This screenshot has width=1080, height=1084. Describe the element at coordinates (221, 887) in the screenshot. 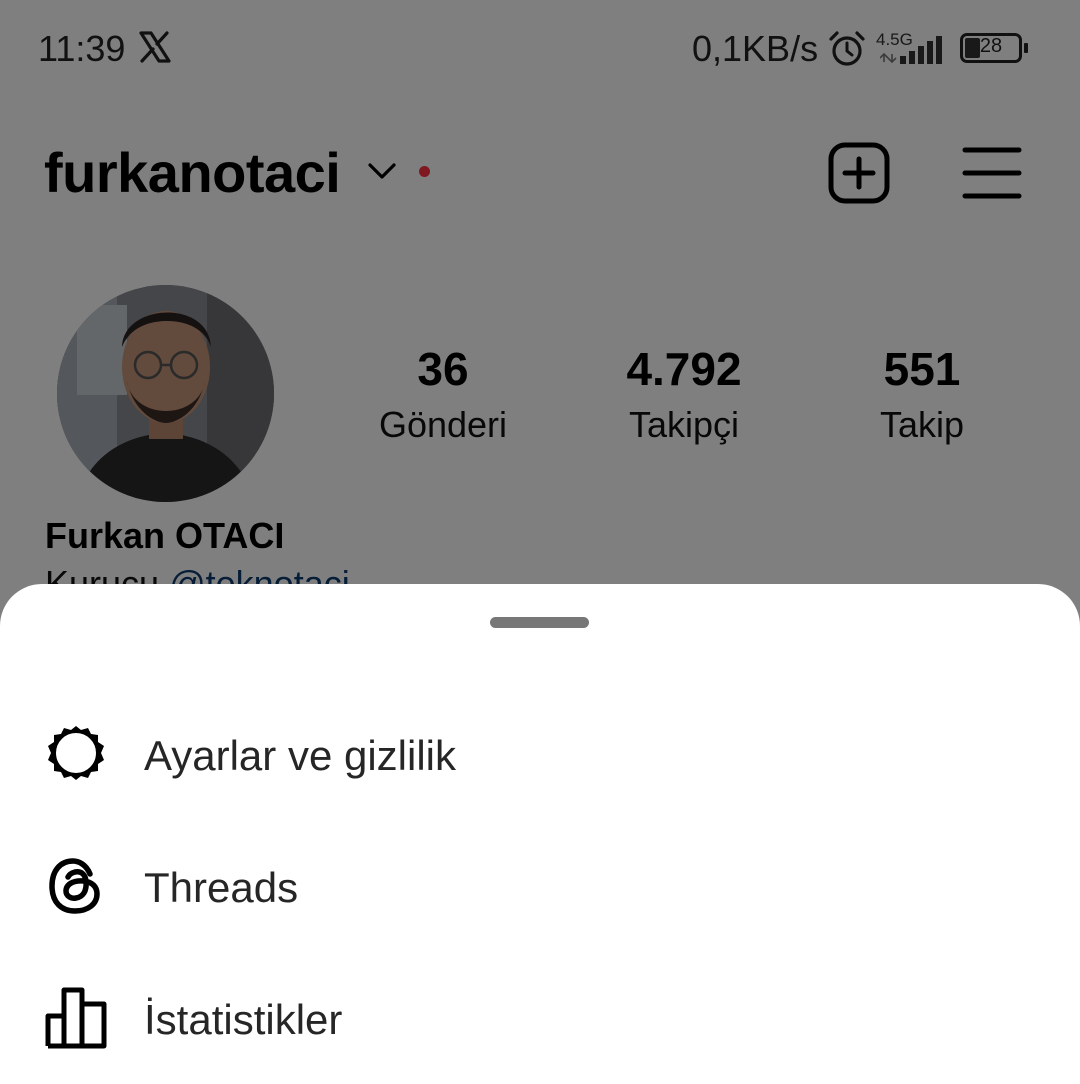

I see `menu-item-threads-label: Threads` at that location.